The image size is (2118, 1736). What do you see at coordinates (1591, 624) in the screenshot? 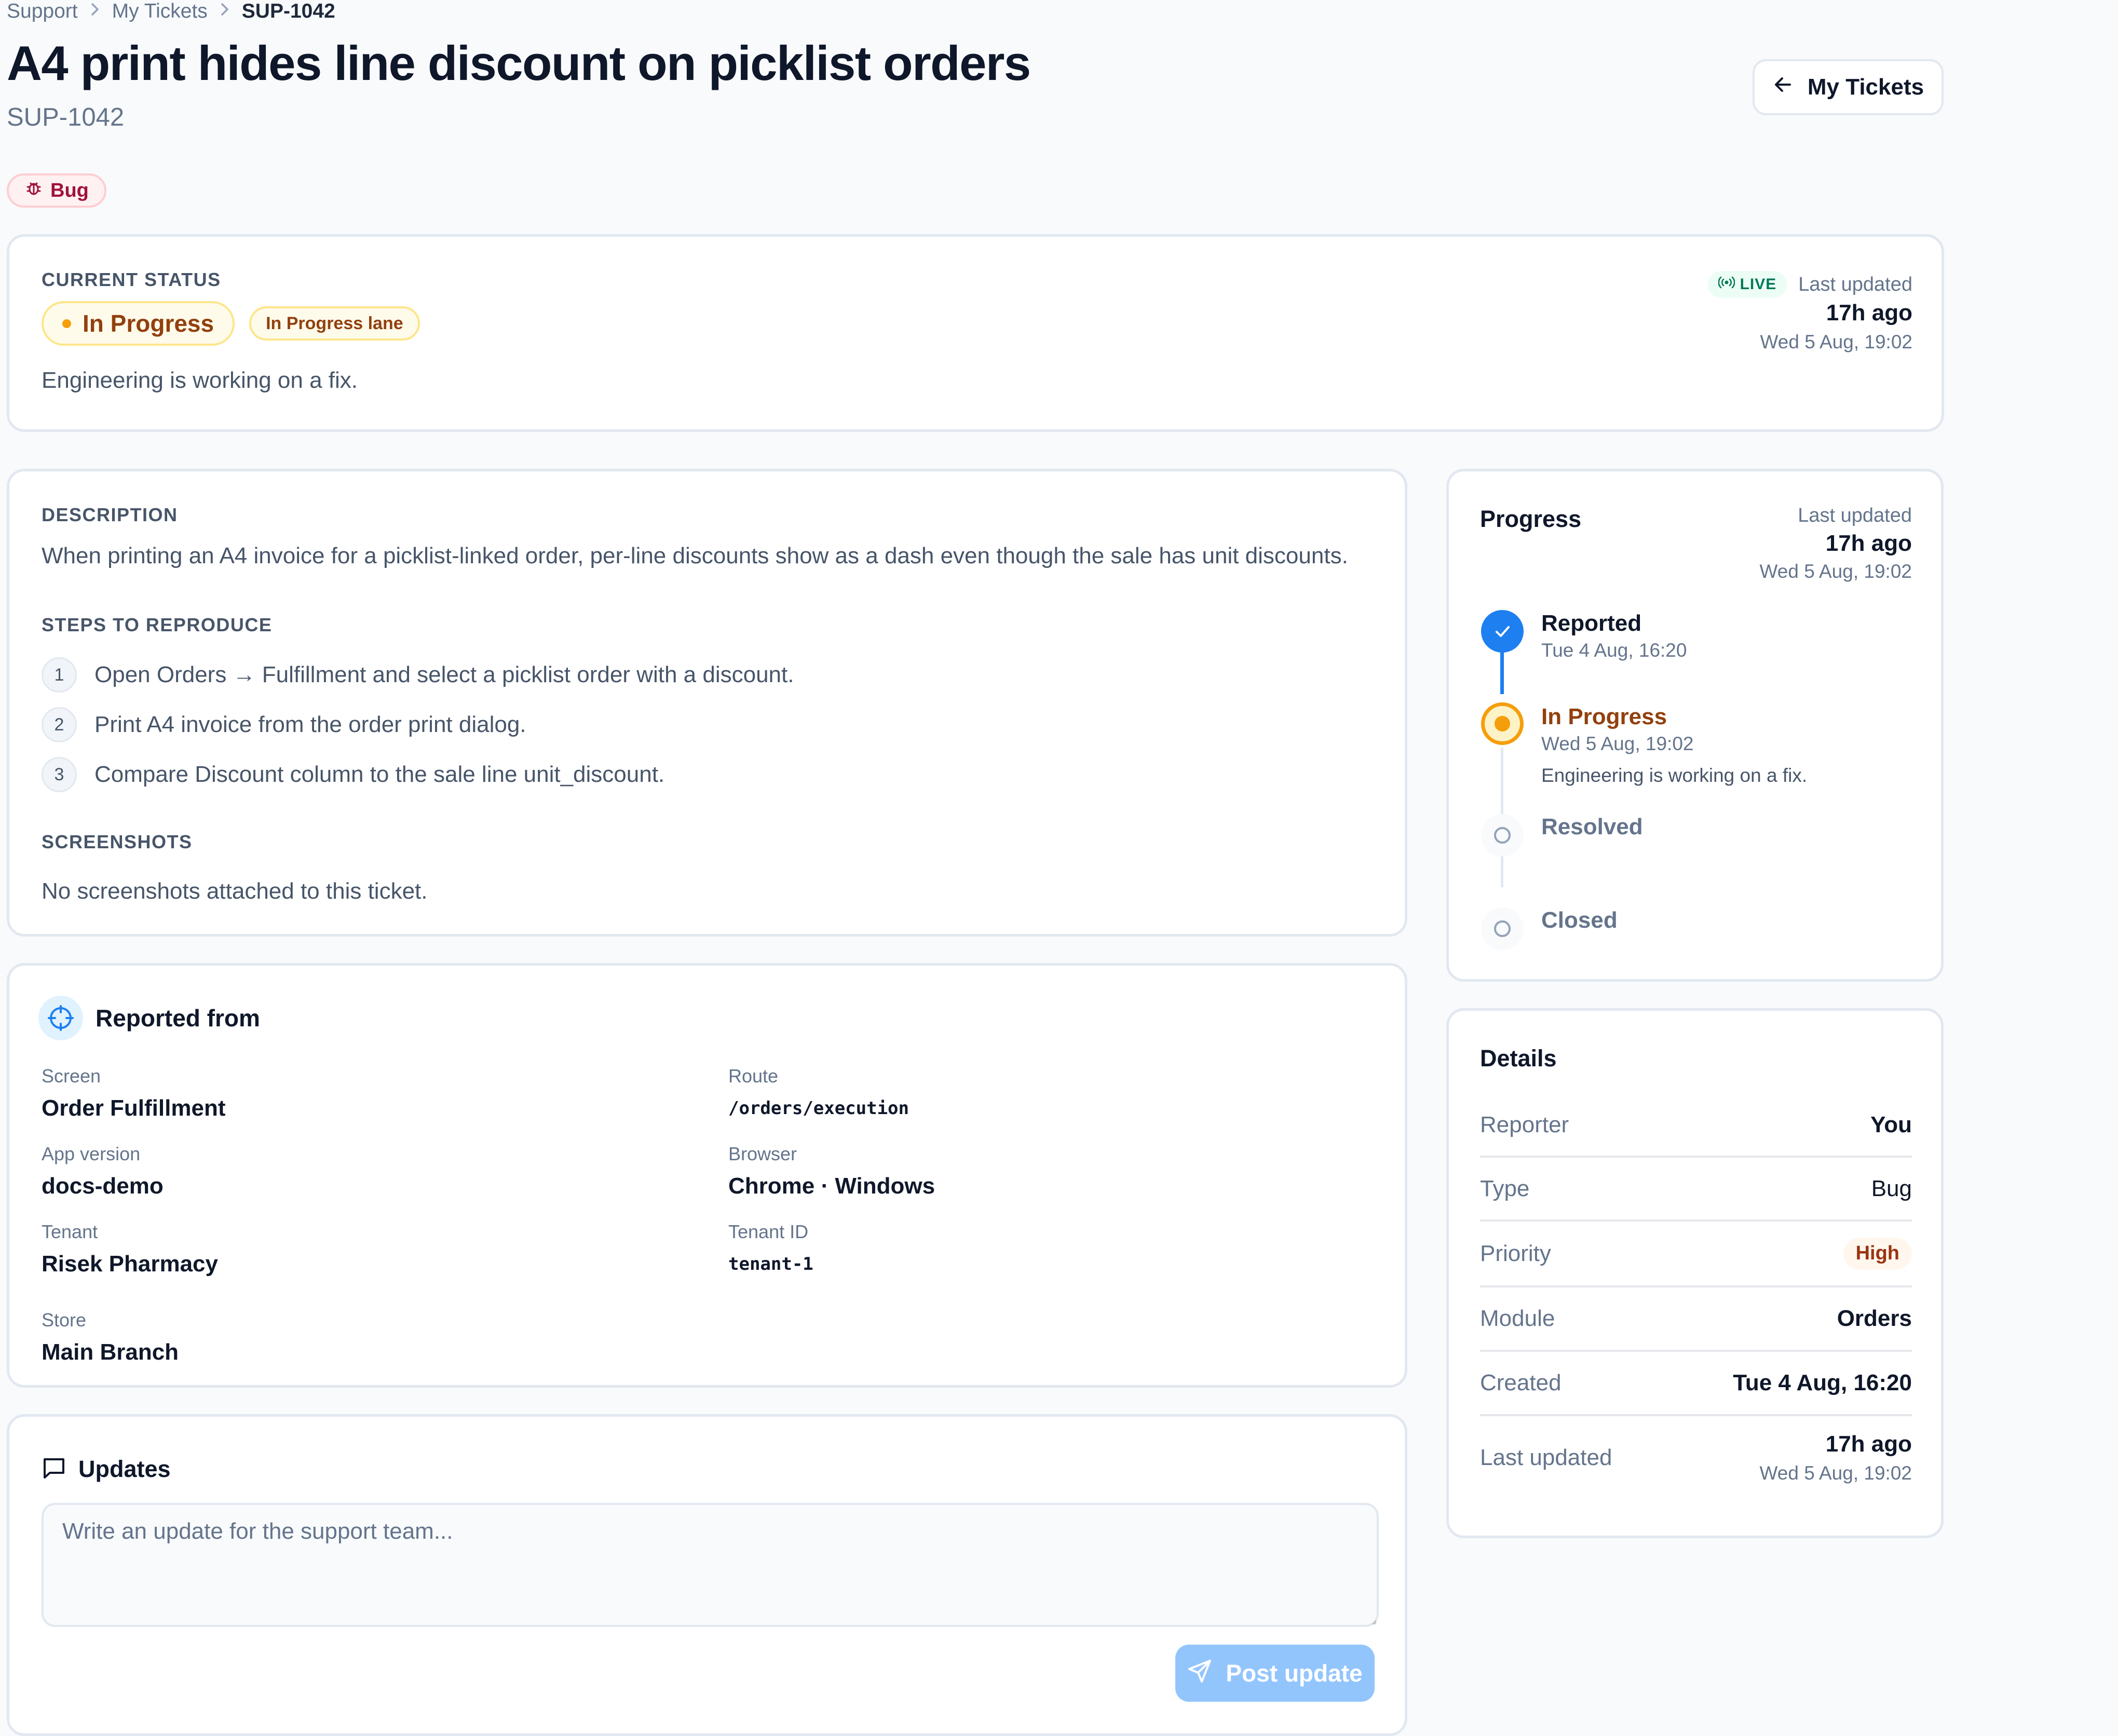
I see `timeline-step-label: Reported` at bounding box center [1591, 624].